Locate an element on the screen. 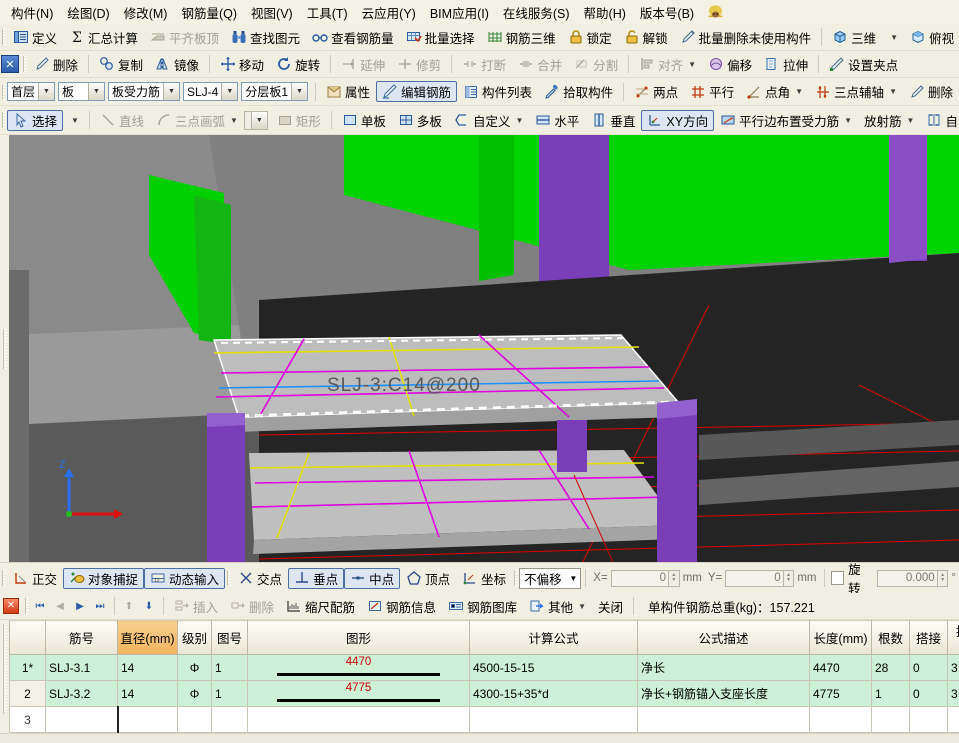 This screenshot has width=959, height=743. other-button: 其他 ▼ is located at coordinates (557, 606).